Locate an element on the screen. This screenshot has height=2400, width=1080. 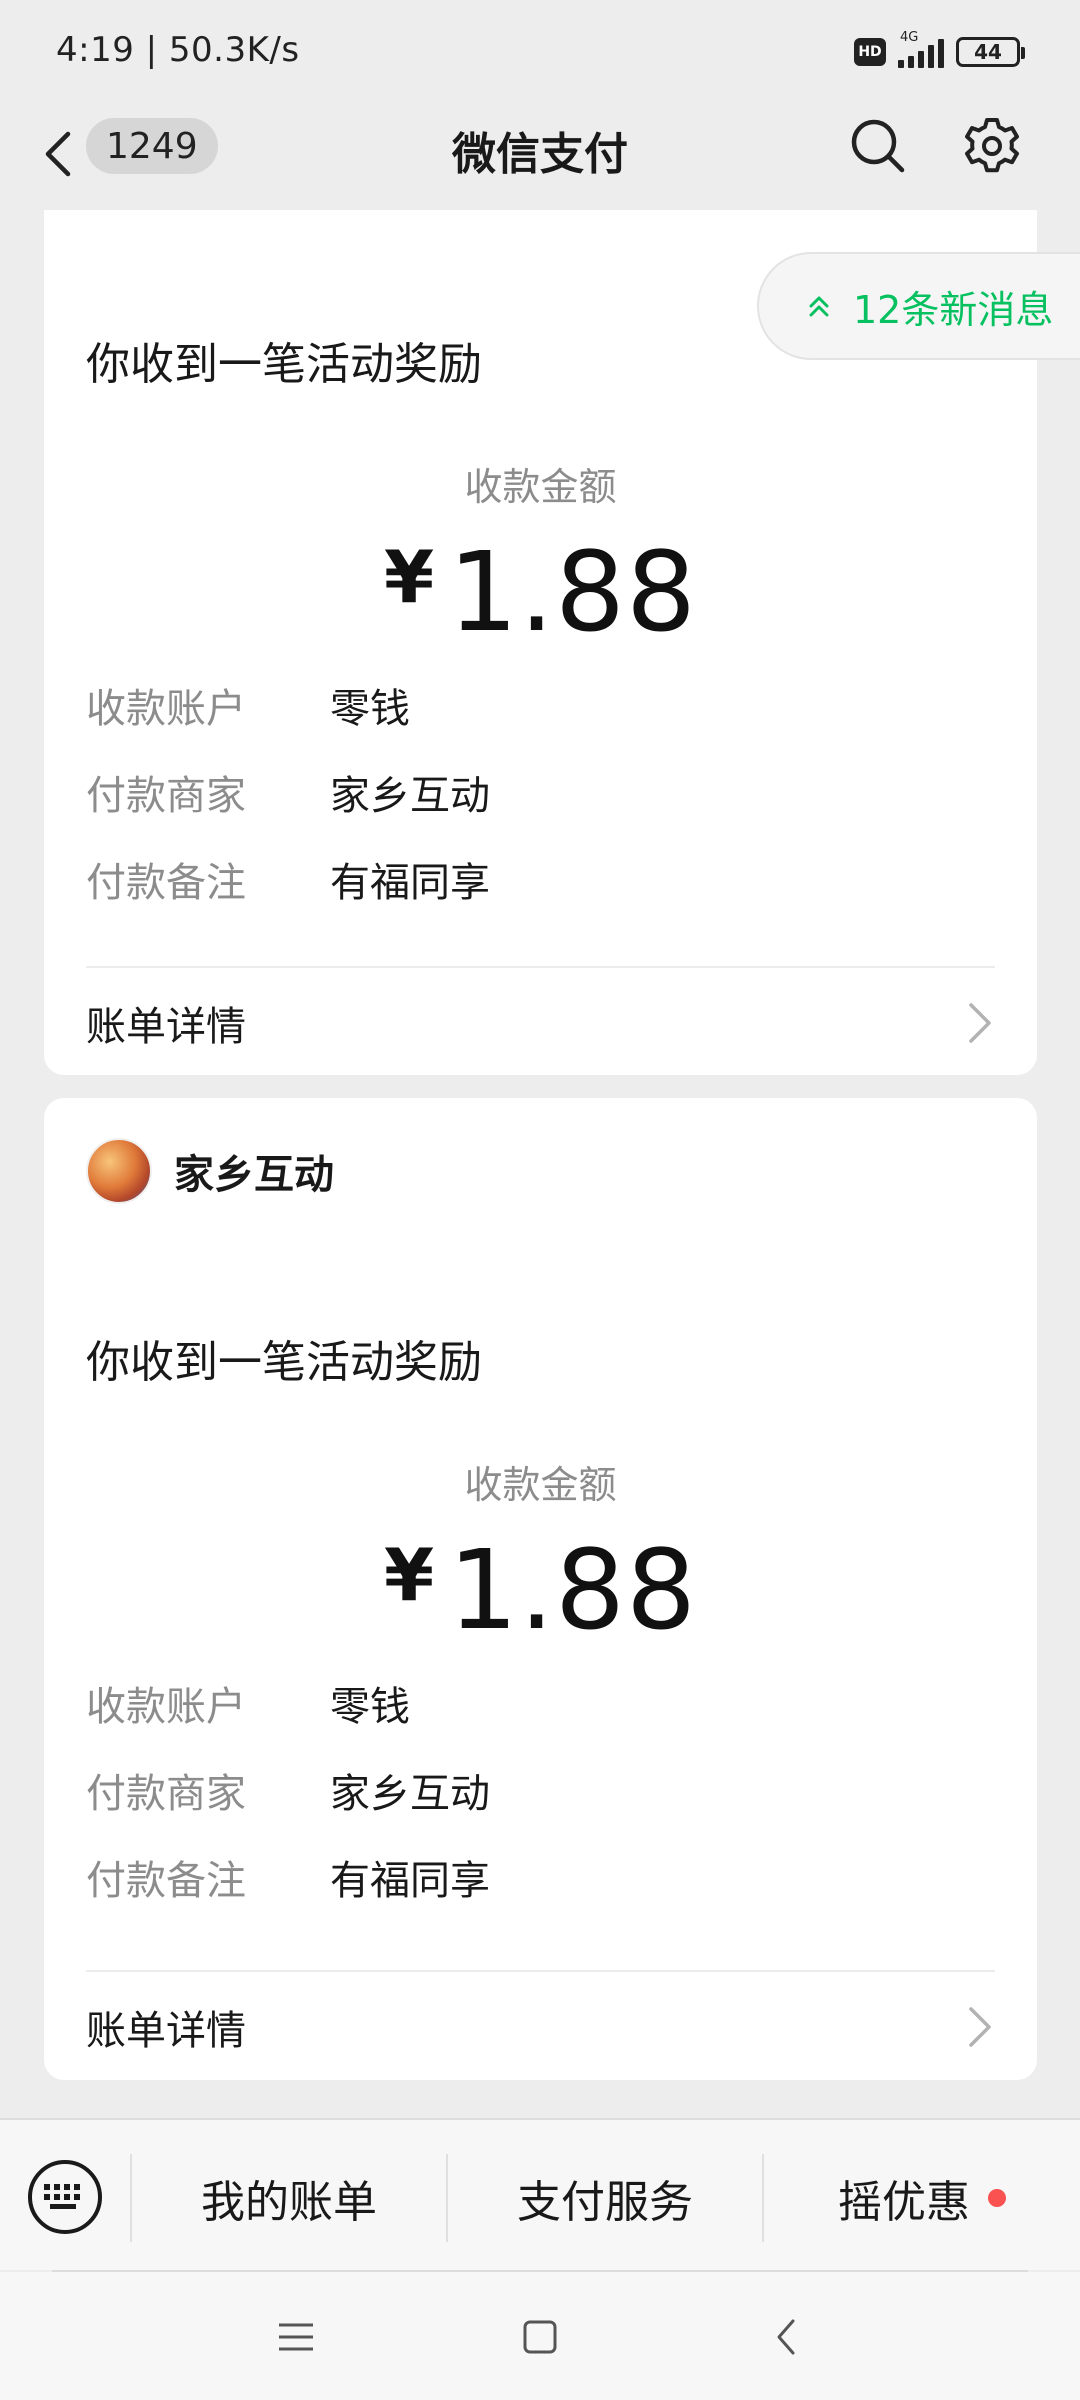
new-messages-label: 12条新消息 is located at coordinates (953, 309).